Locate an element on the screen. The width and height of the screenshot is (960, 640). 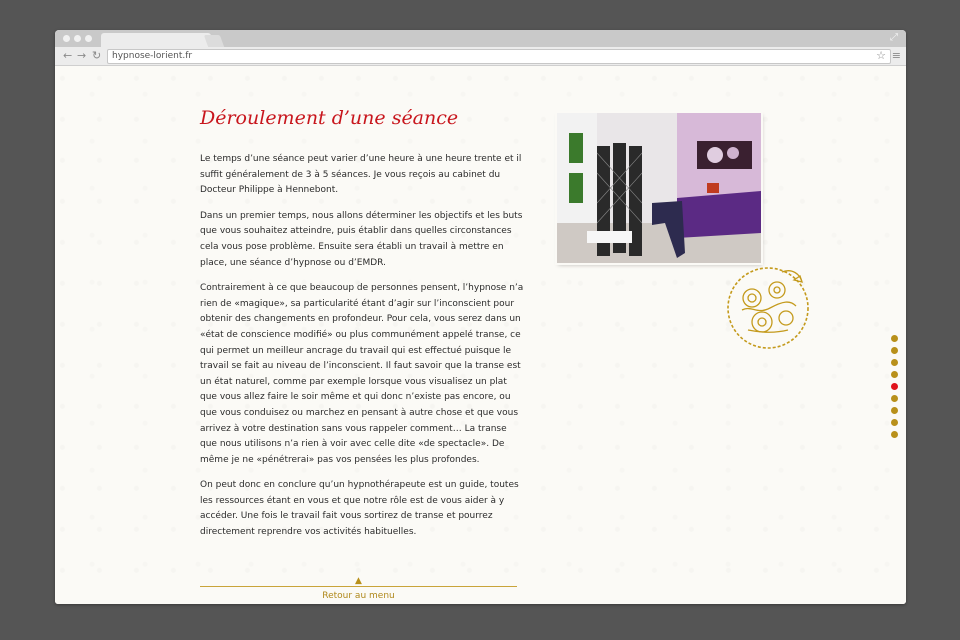
window-close-button is located at coordinates (66, 38).